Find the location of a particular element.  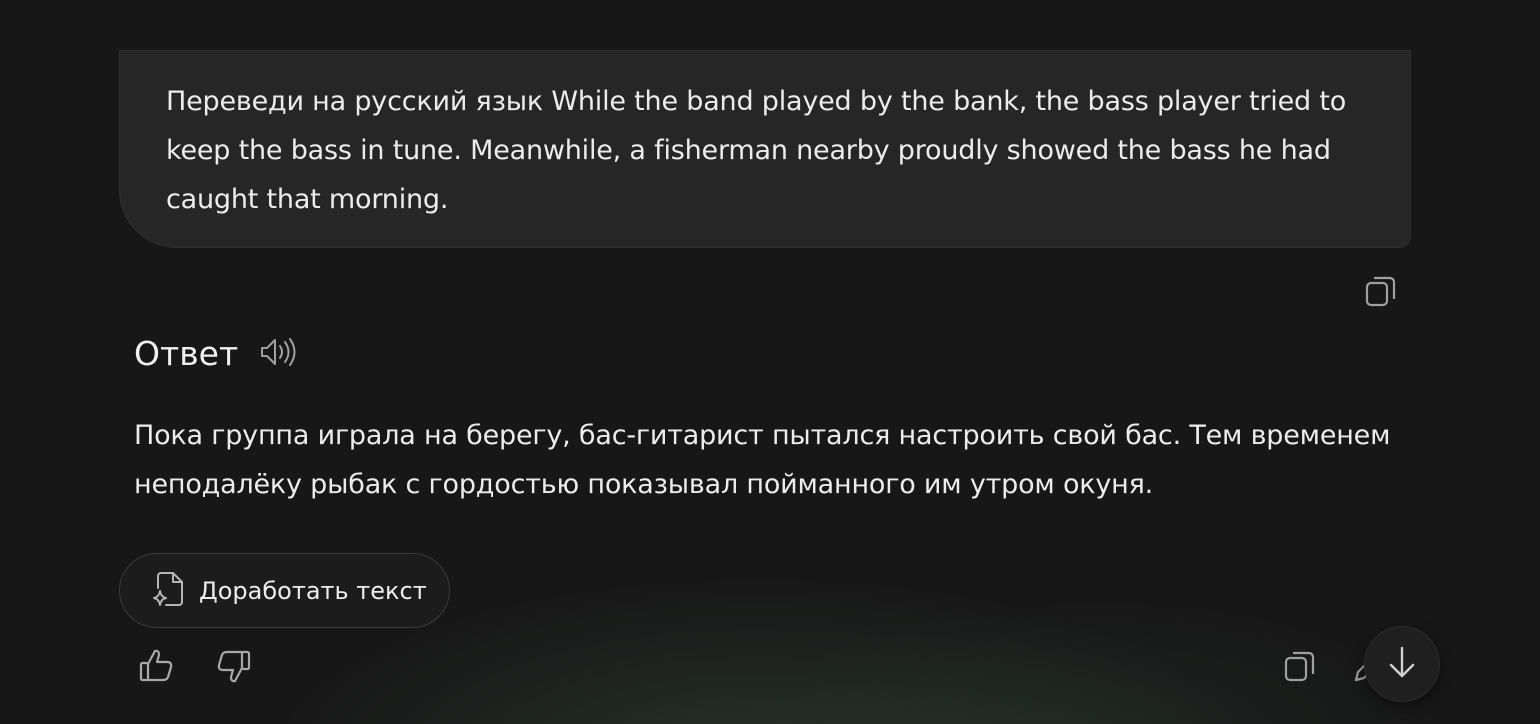

copy-user-message-button is located at coordinates (1381, 291).